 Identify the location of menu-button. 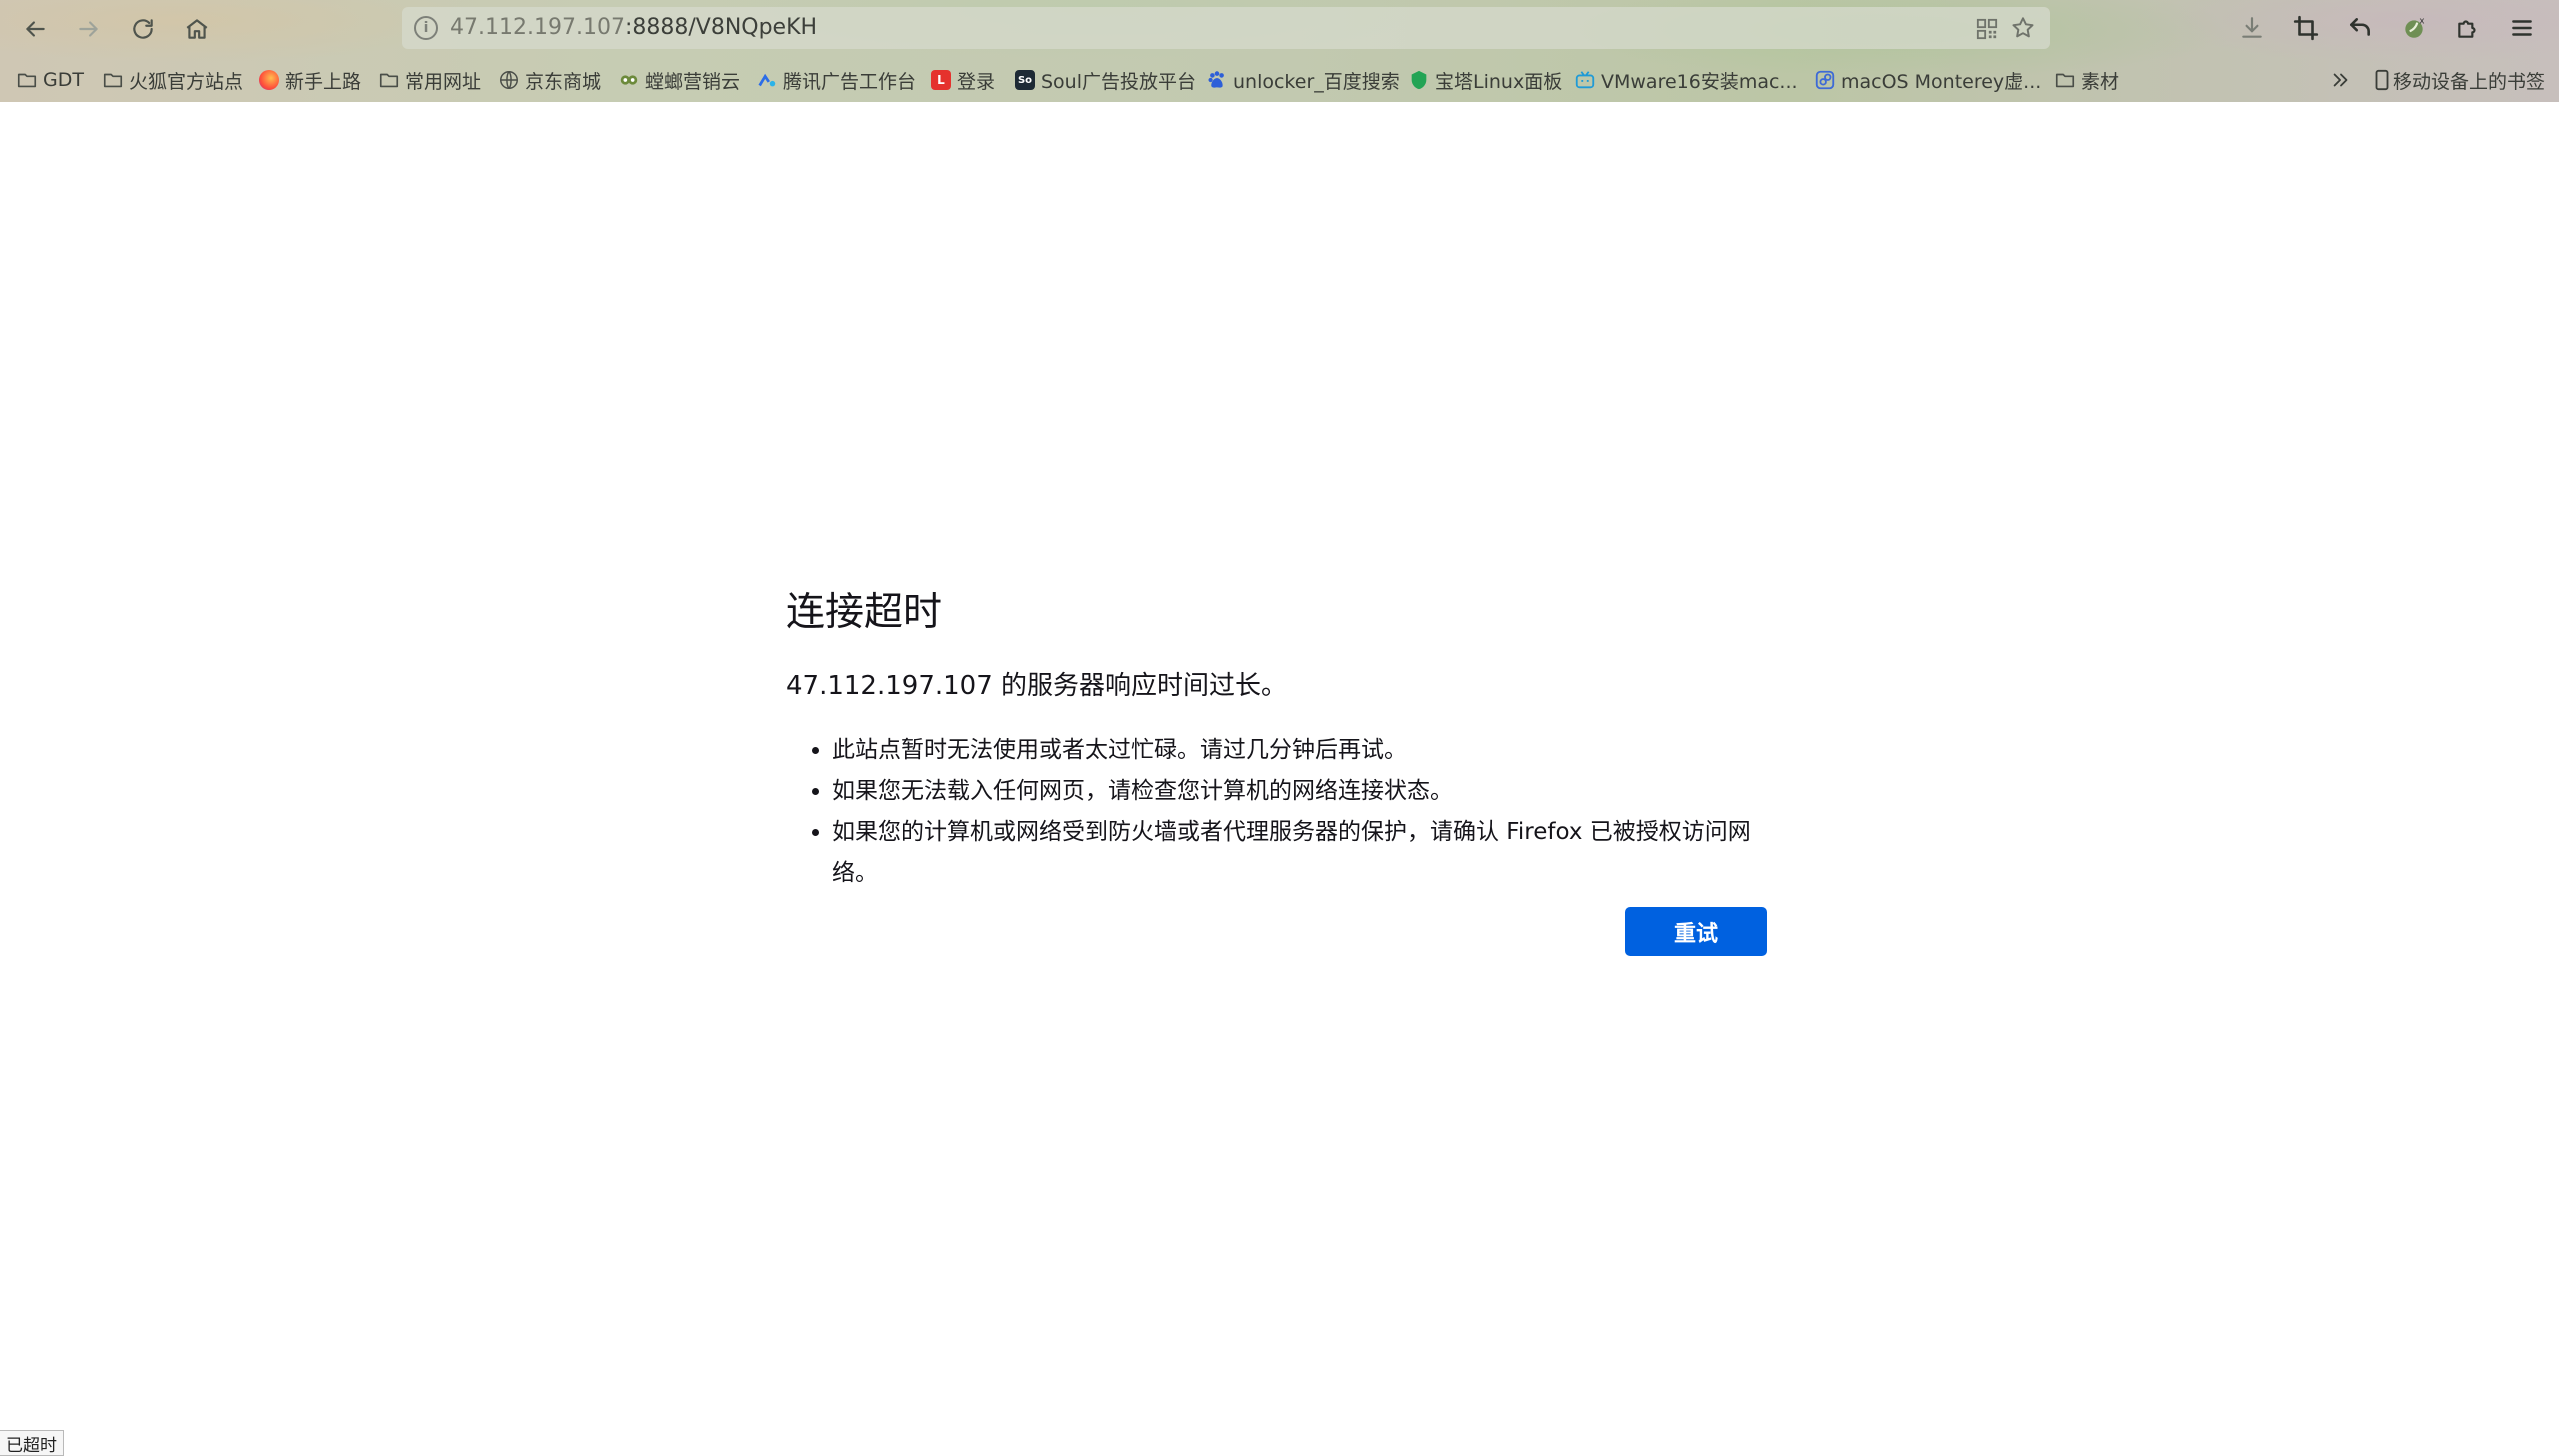
(2522, 28).